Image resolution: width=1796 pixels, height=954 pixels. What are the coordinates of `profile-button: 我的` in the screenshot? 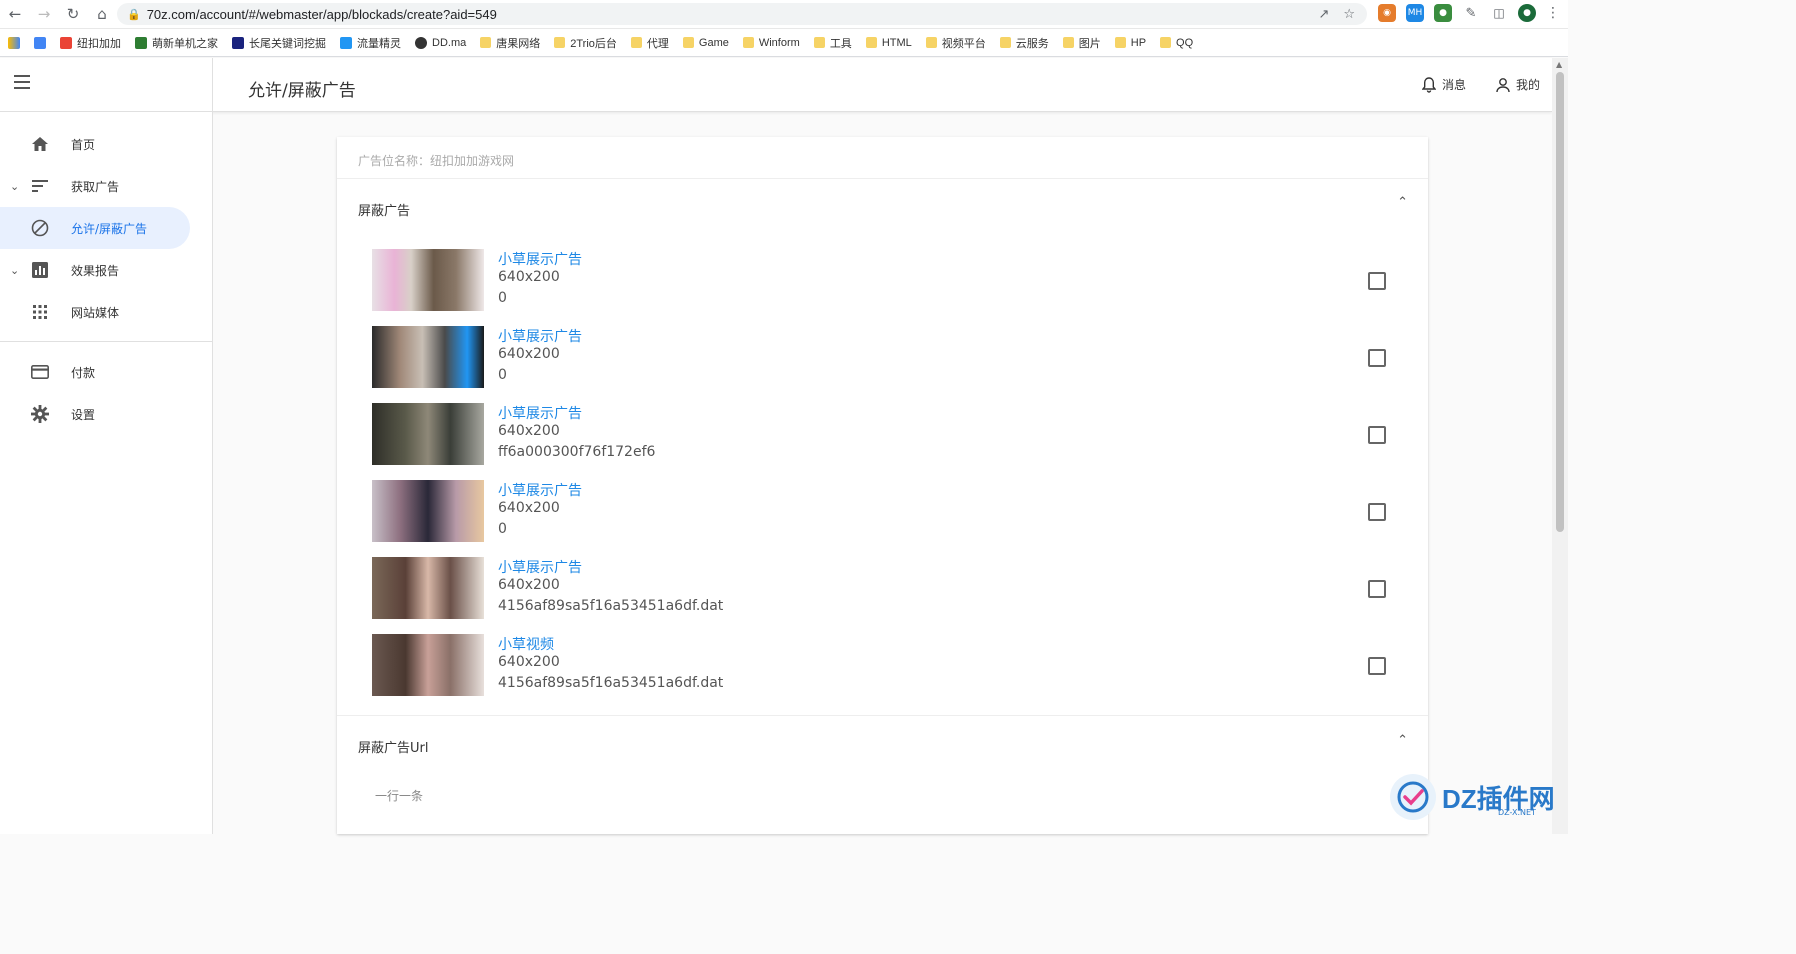 It's located at (1518, 84).